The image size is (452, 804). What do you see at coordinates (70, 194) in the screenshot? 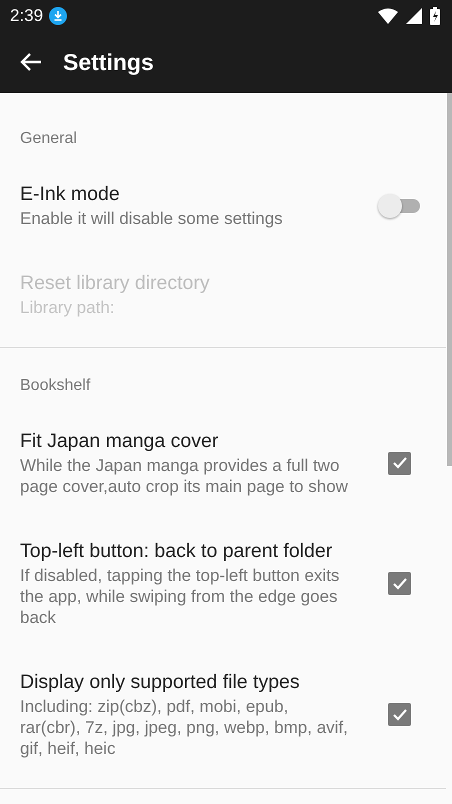
I see `setting-title: E-Ink mode` at bounding box center [70, 194].